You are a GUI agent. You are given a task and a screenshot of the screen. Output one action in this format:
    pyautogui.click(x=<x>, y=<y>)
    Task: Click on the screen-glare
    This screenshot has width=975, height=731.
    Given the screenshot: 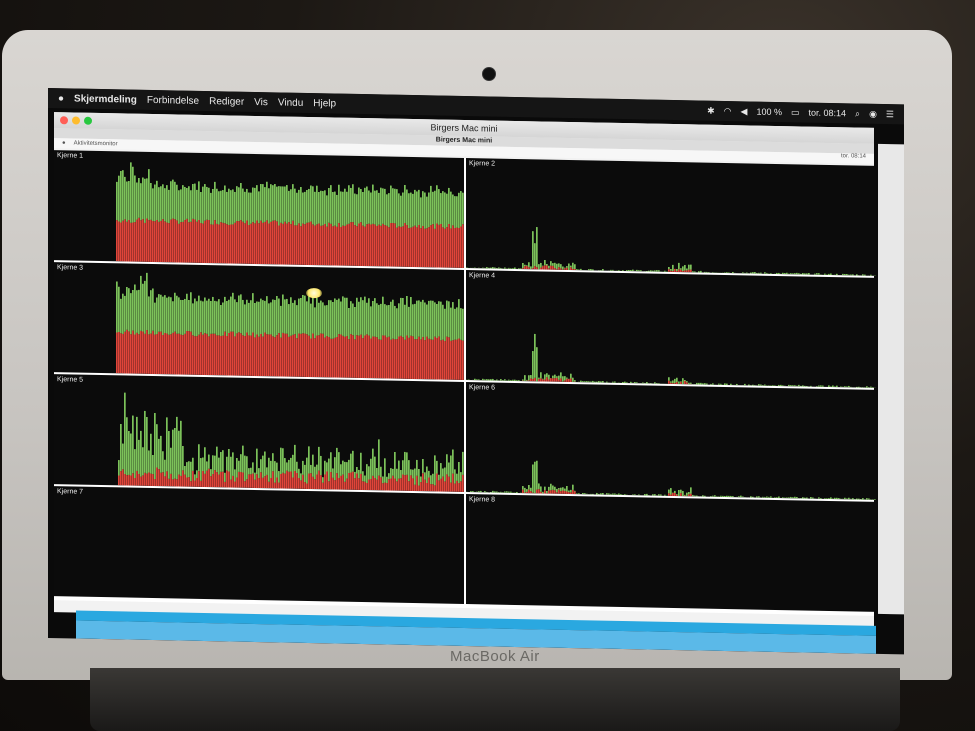 What is the action you would take?
    pyautogui.click(x=314, y=293)
    